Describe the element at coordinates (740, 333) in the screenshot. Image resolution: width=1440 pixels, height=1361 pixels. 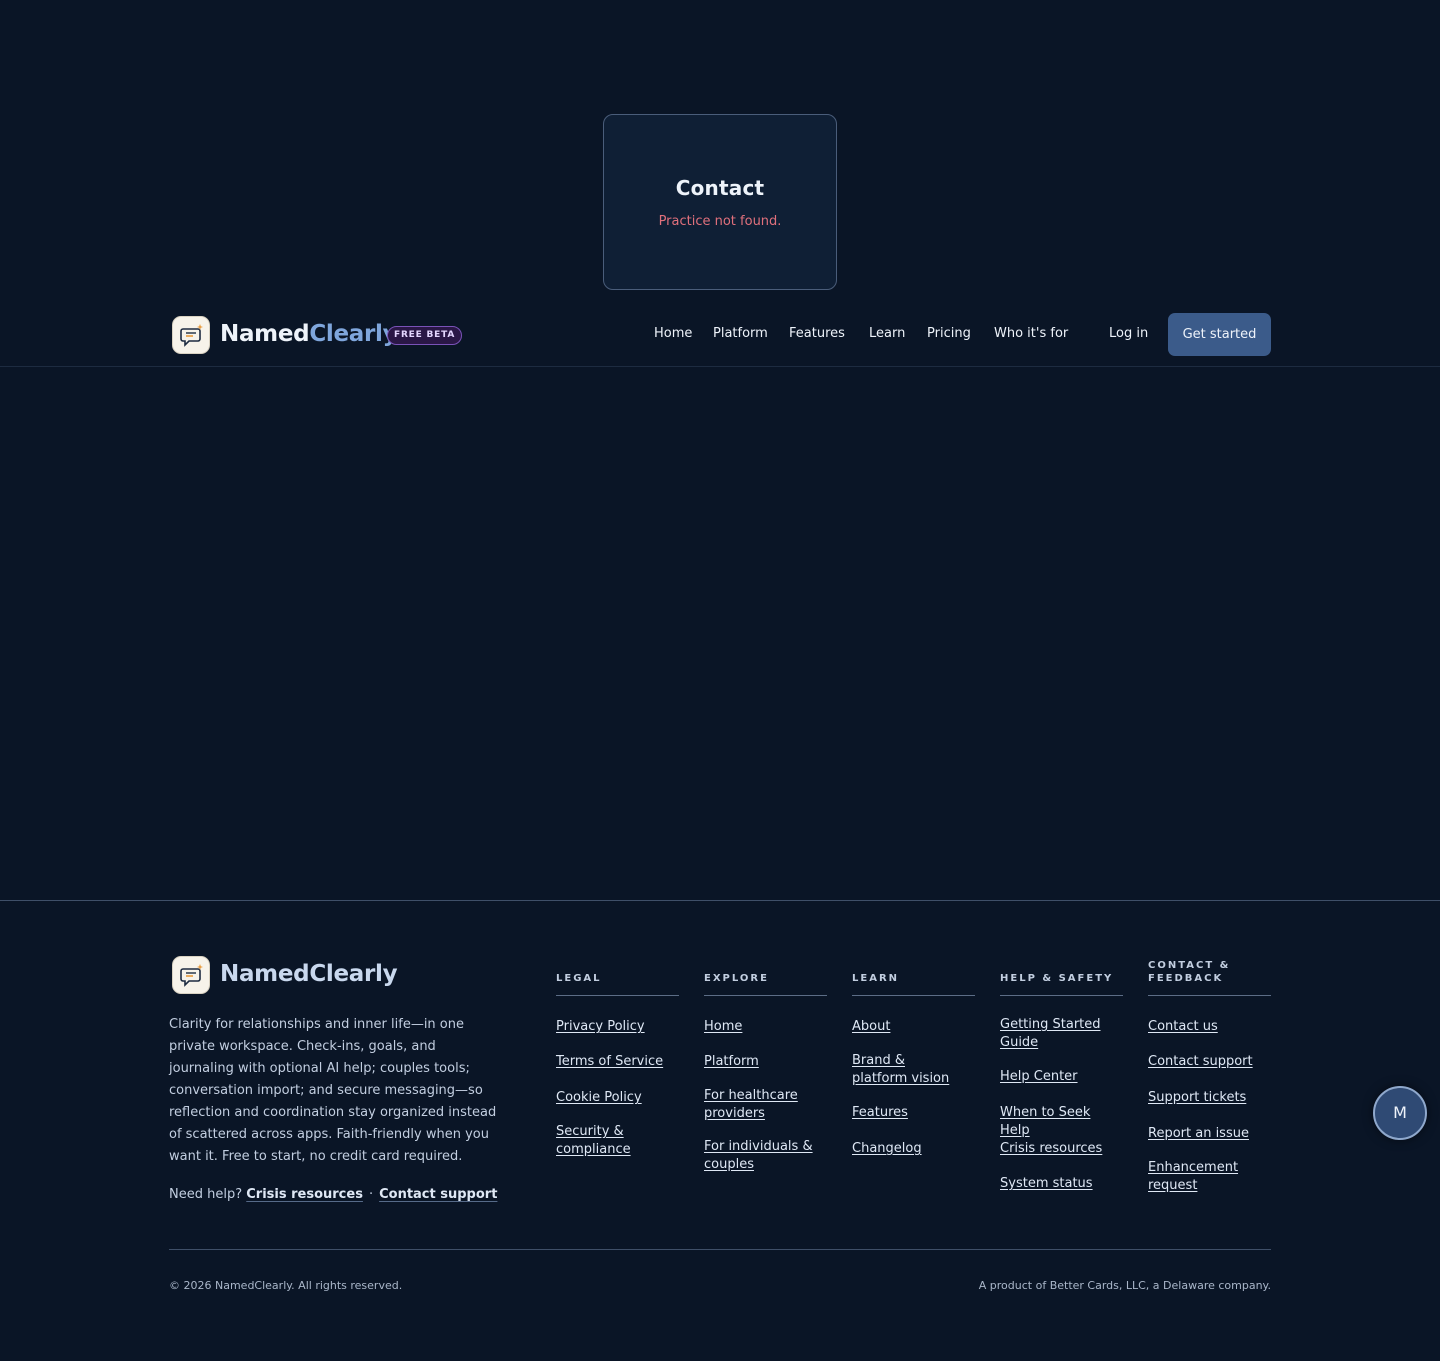
I see `nav-platform: Platform` at that location.